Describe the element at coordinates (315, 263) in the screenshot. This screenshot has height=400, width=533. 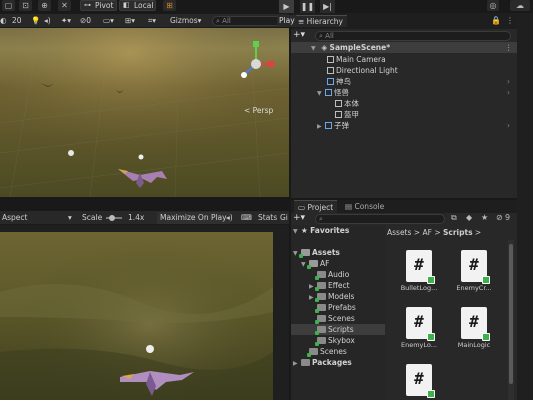
I see `folder-item: ▼ AF` at that location.